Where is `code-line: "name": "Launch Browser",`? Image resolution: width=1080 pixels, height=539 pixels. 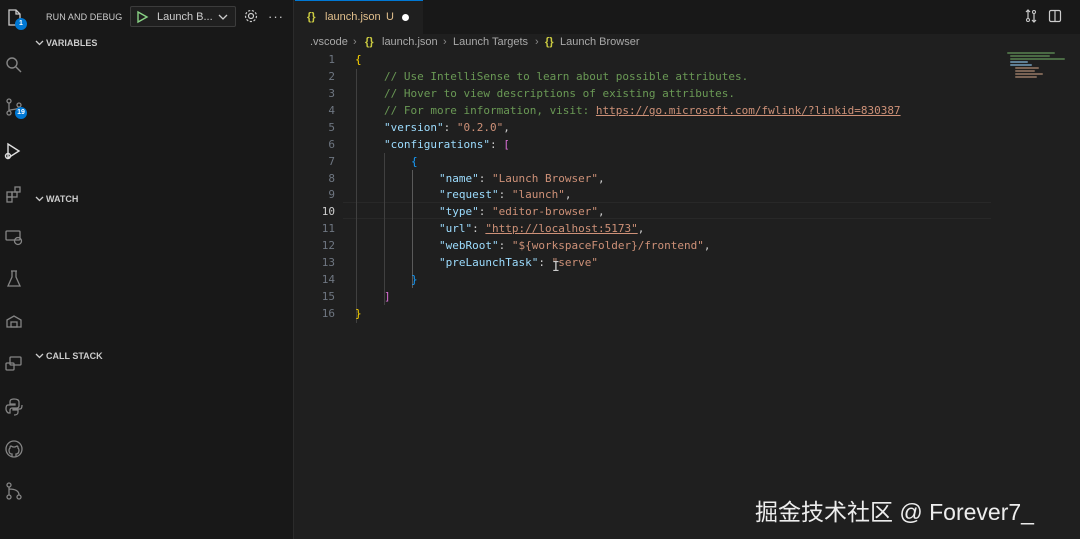 code-line: "name": "Launch Browser", is located at coordinates (522, 178).